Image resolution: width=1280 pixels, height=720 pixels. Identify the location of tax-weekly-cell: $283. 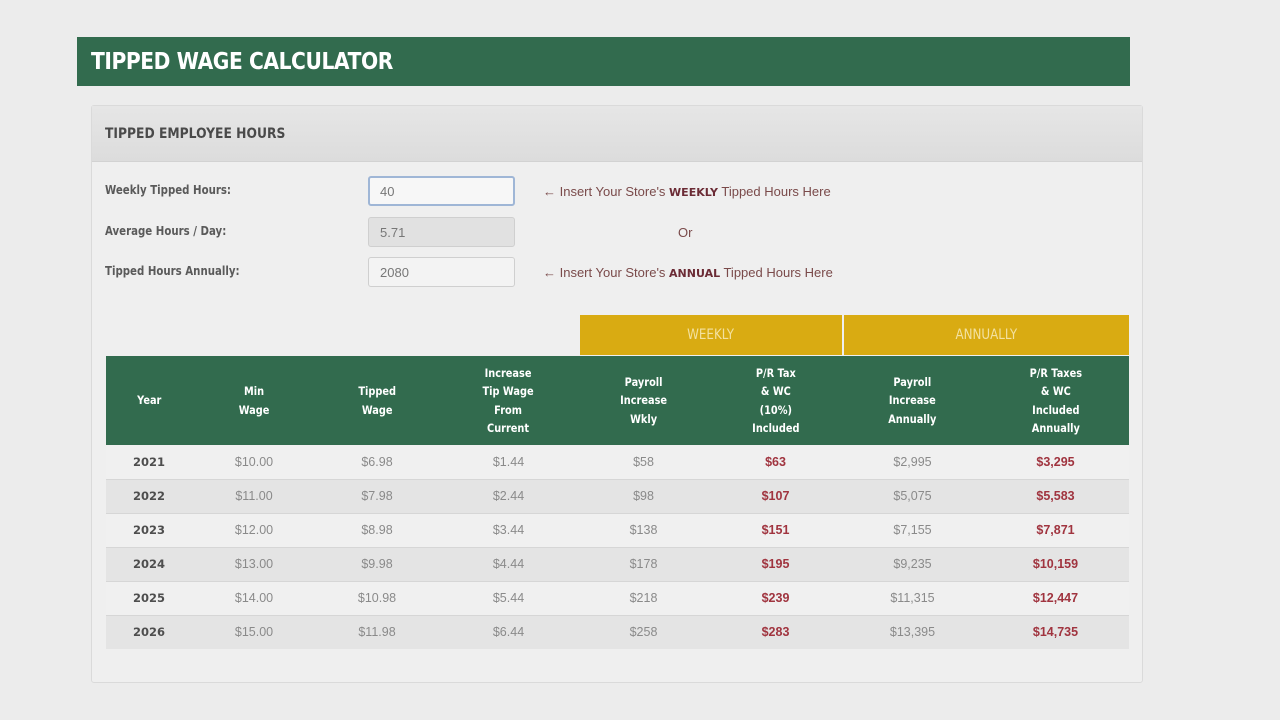
(775, 631).